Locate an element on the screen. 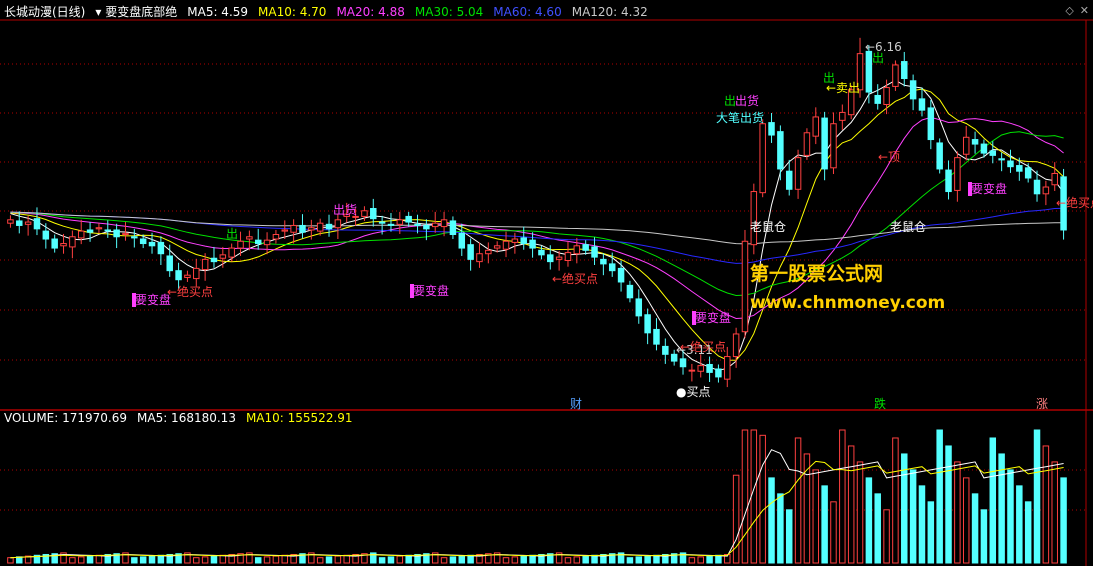 Image resolution: width=1093 pixels, height=566 pixels. ma10-value: MA10: 4.70 is located at coordinates (292, 11).